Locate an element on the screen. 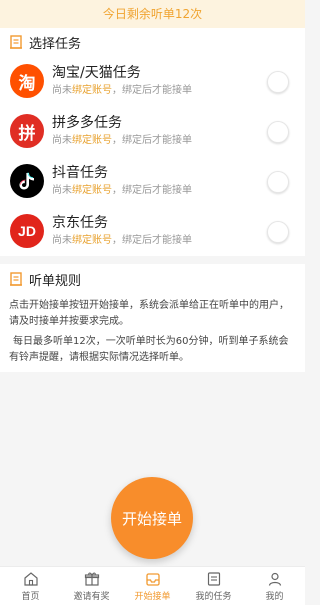 The height and width of the screenshot is (605, 320). tab-my-tasks: 我的任务 is located at coordinates (213, 586).